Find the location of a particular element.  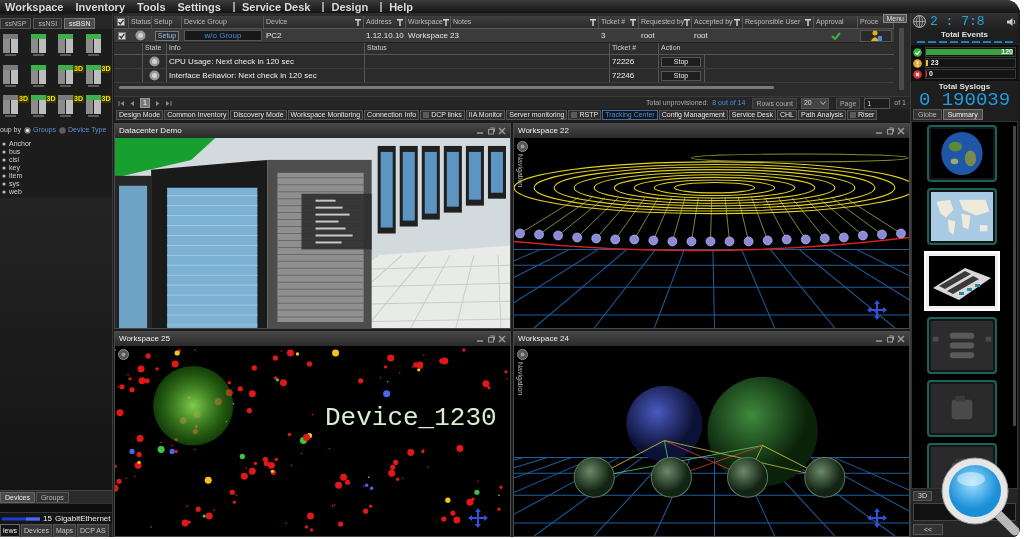

table-cell: Workspace 23 is located at coordinates (433, 35).